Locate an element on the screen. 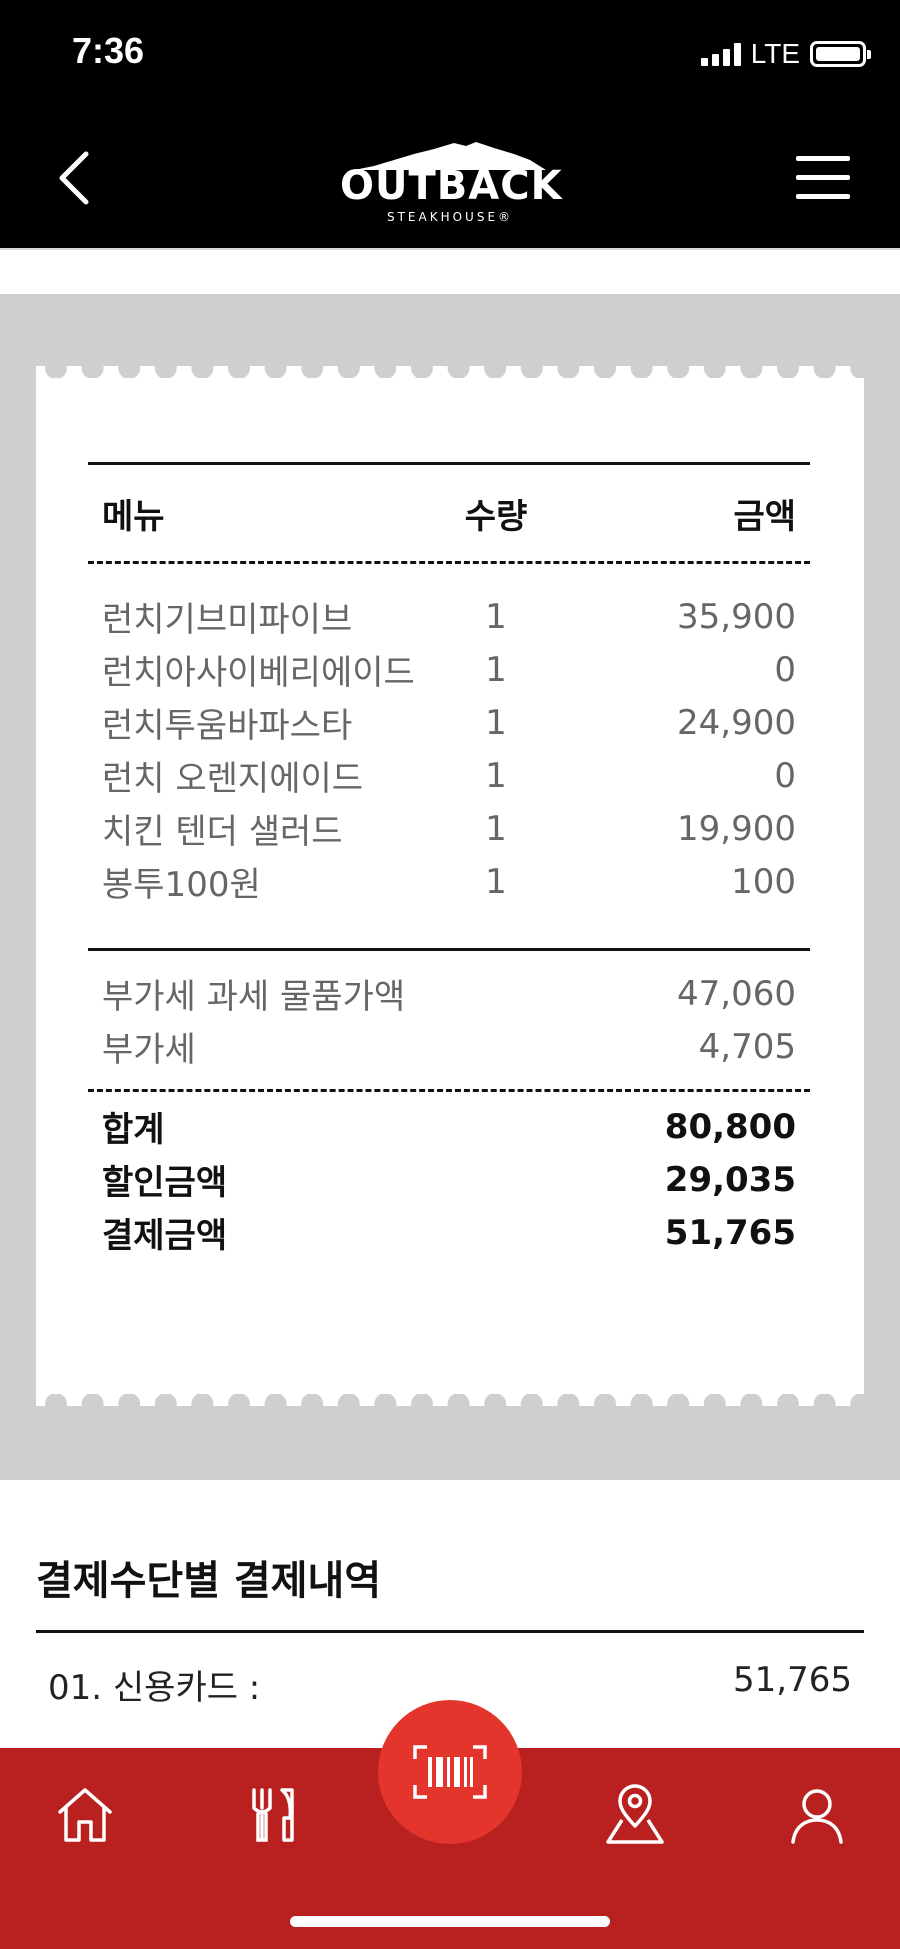  column-qty: 수량 is located at coordinates (496, 516).